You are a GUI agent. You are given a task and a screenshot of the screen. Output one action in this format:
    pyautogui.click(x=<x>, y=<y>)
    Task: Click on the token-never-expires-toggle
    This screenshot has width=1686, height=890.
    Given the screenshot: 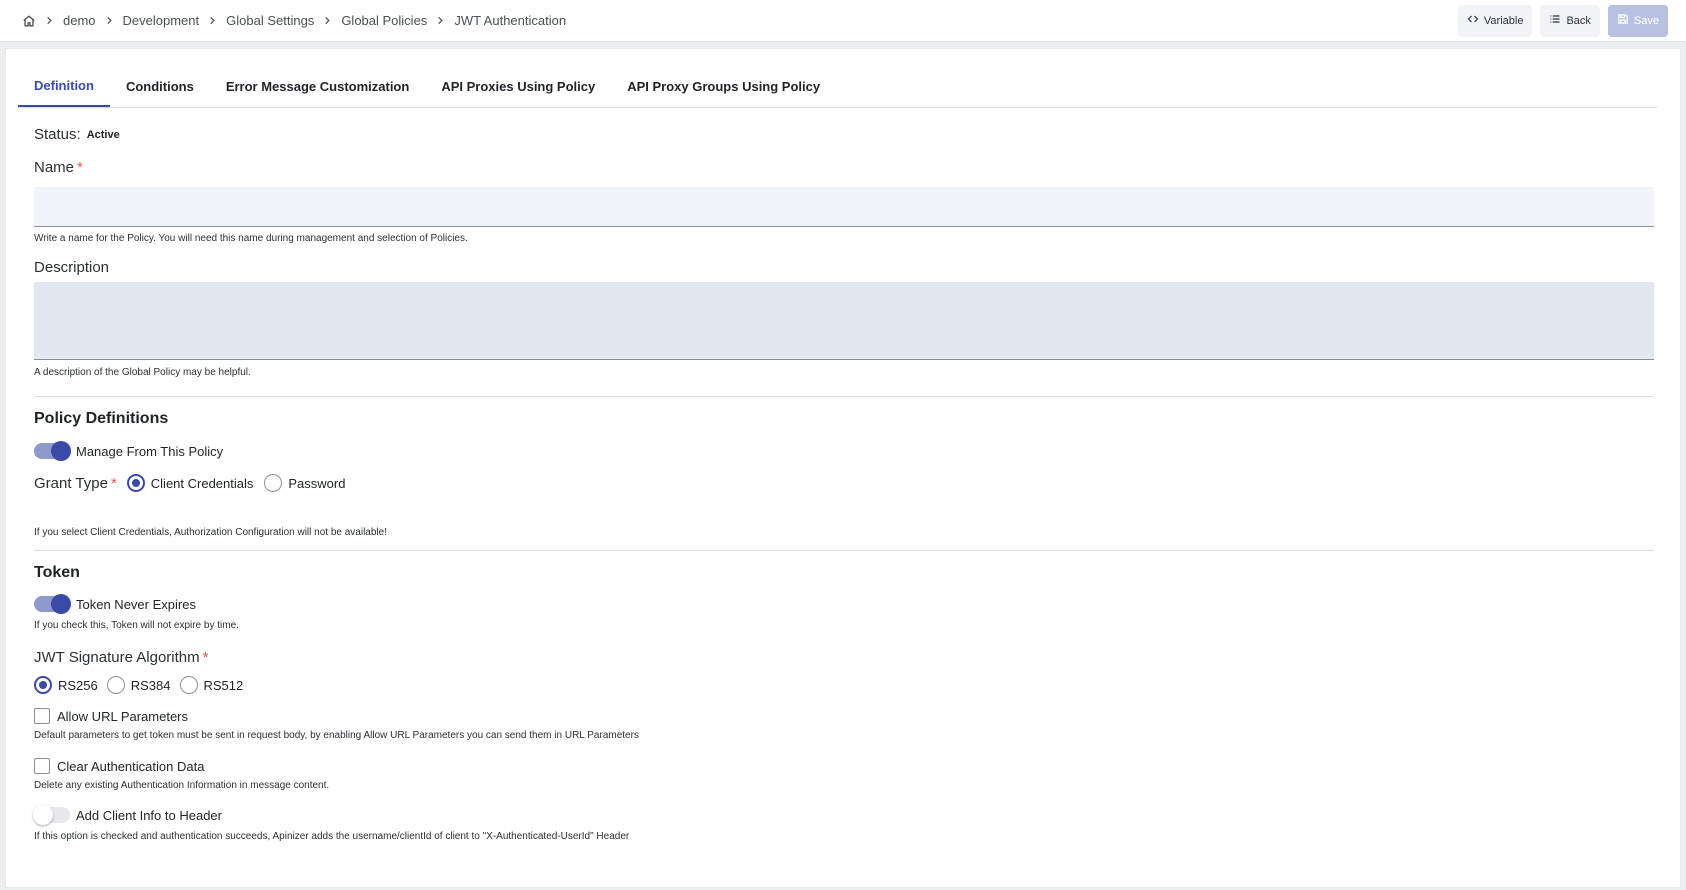 What is the action you would take?
    pyautogui.click(x=52, y=604)
    